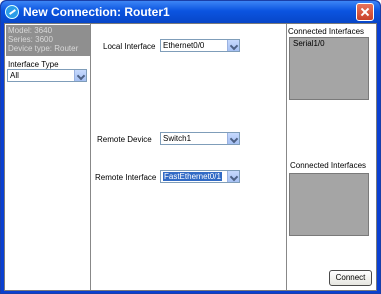 This screenshot has height=294, width=381. What do you see at coordinates (96, 12) in the screenshot?
I see `window-title: New Connection: Router1` at bounding box center [96, 12].